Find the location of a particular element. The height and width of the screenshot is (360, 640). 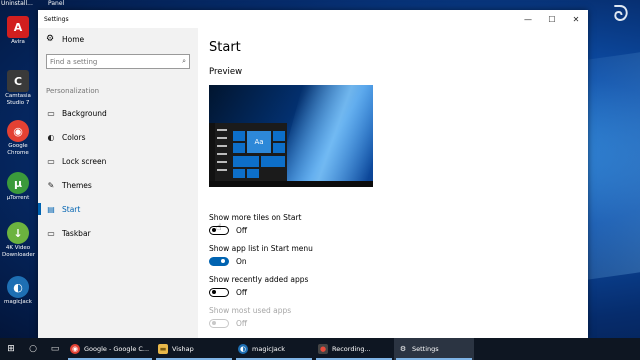

desktop-icon-4k-video-downloader: ↓ 4K Video Downloader is located at coordinates (18, 240).